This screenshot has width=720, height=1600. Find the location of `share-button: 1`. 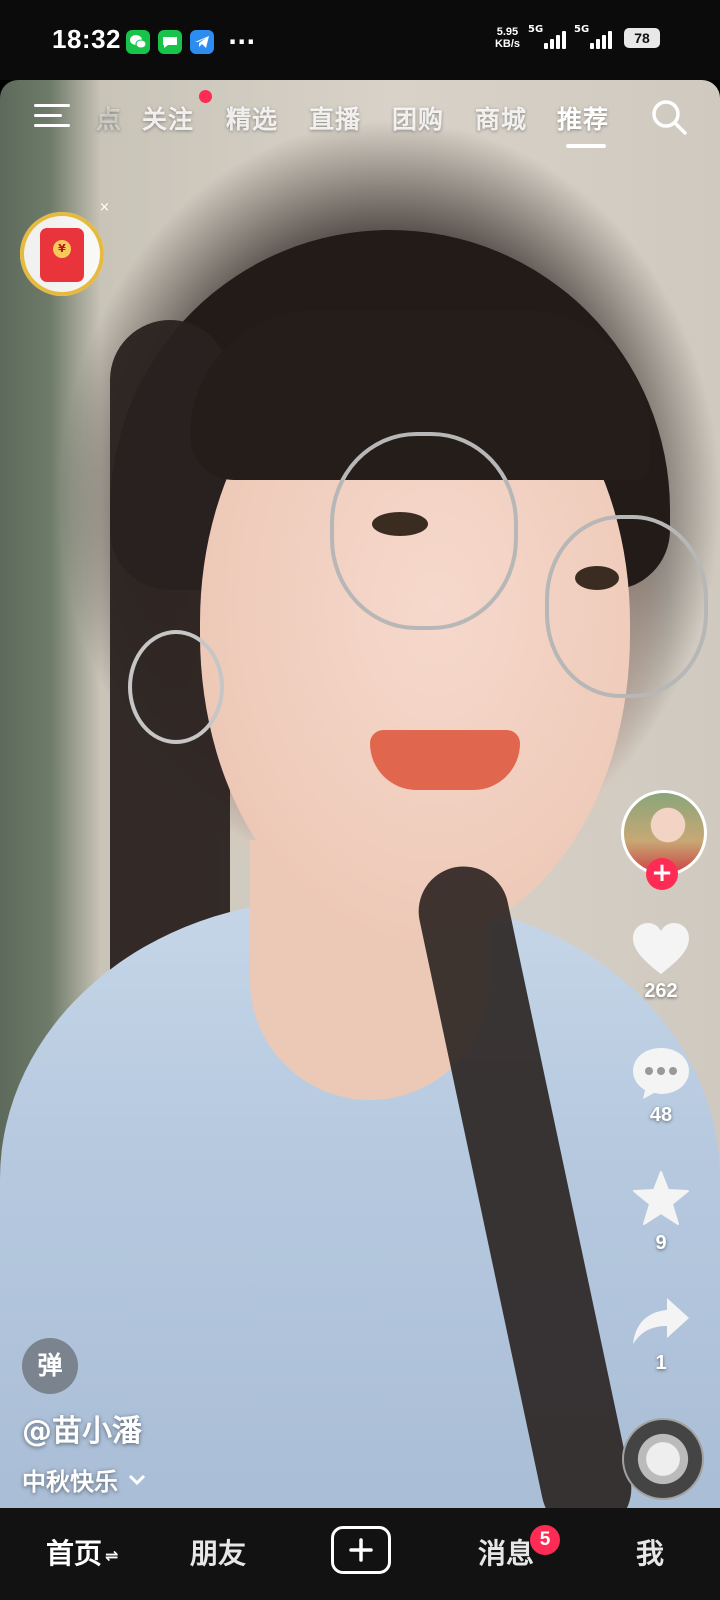

share-button: 1 is located at coordinates (661, 1335).